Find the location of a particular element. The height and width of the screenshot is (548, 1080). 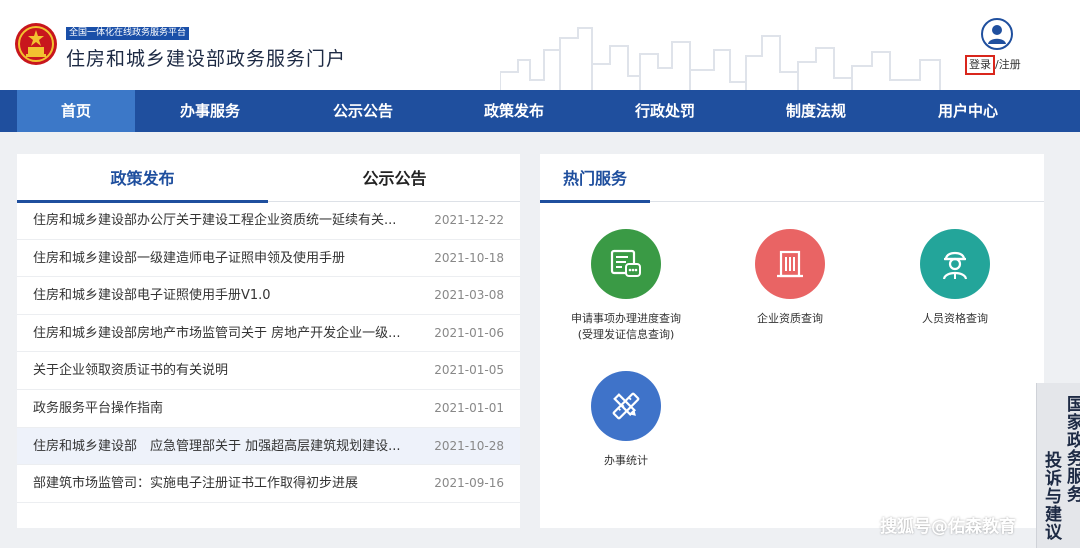

platform-badge: 全国一体化在线政务服务平台 is located at coordinates (128, 33).